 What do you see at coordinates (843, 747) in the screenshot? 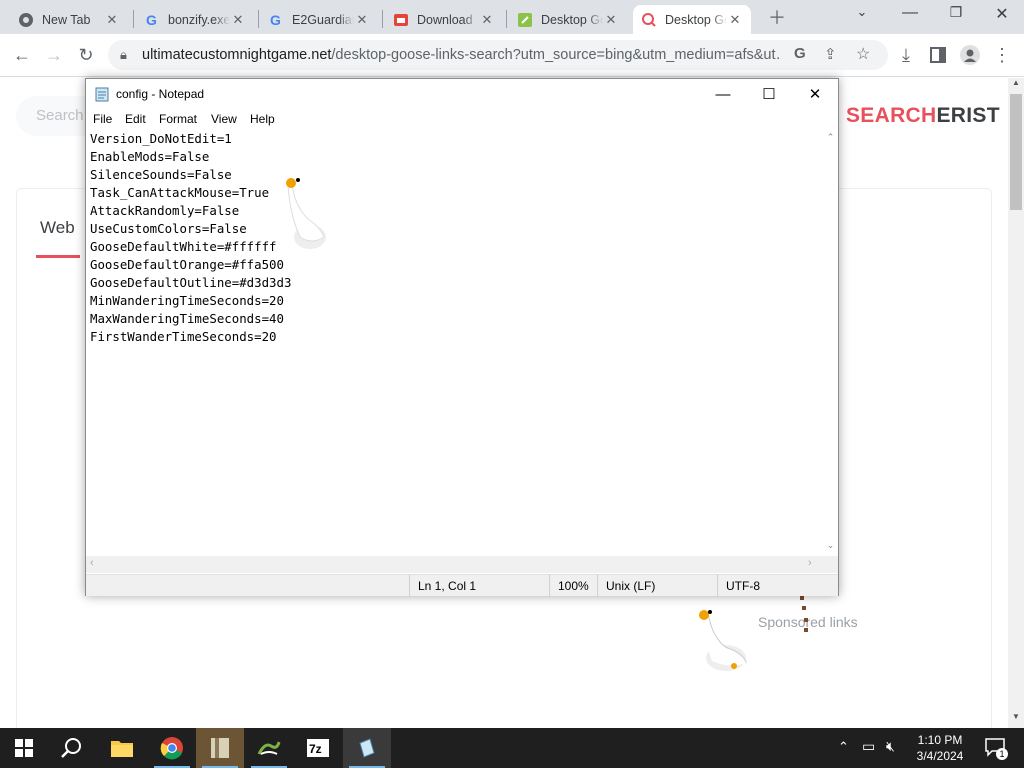
I see `show-hidden-icons-icon: ⌃` at bounding box center [843, 747].